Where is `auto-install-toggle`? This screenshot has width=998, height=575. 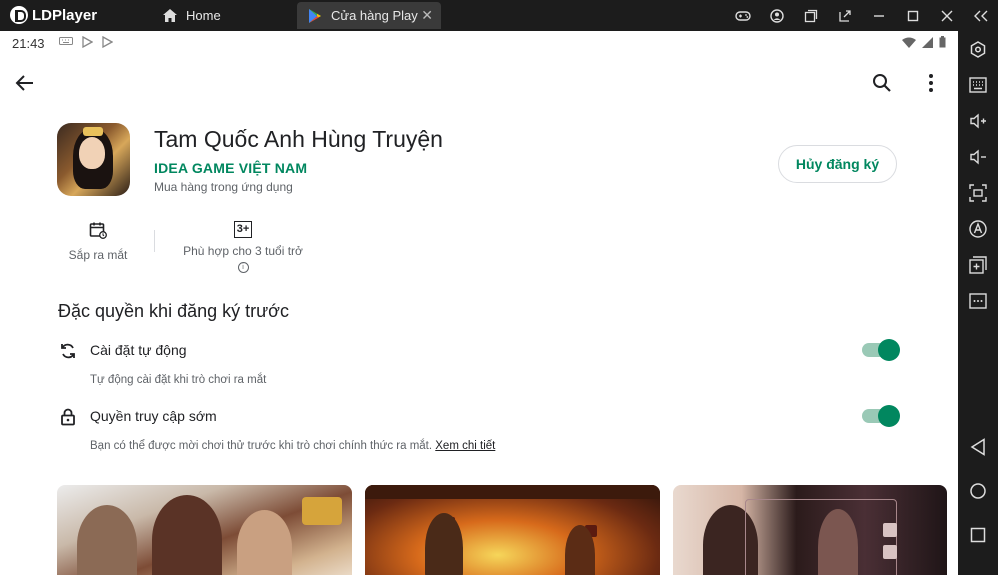
auto-install-toggle is located at coordinates (881, 350).